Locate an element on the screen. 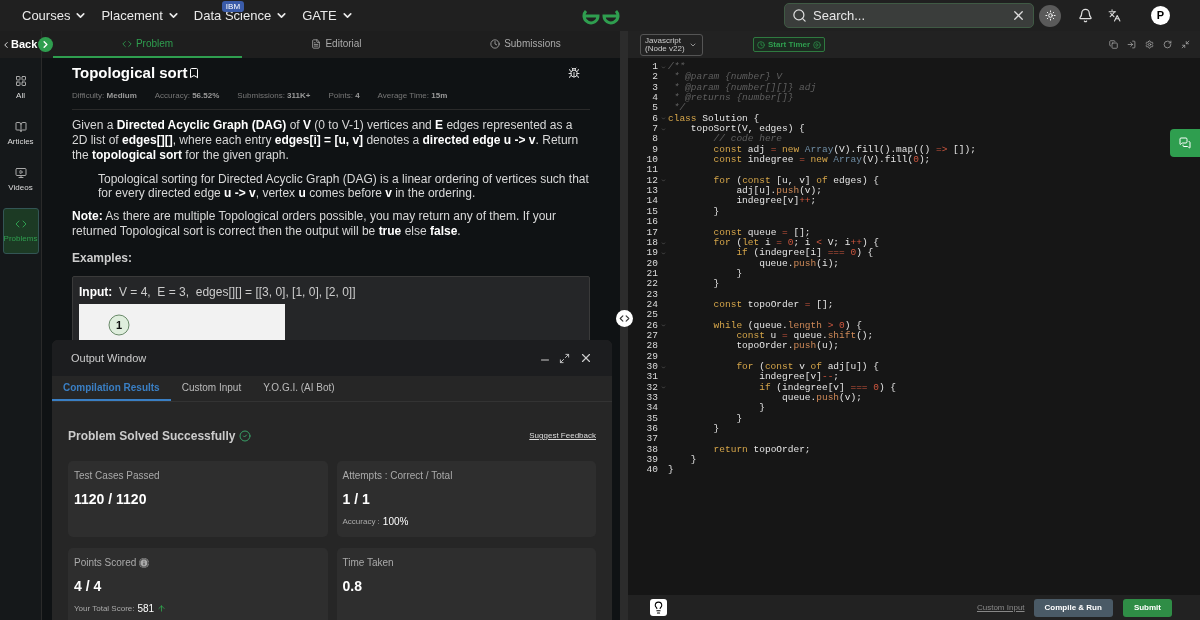 The width and height of the screenshot is (1200, 620). code-line: class Solution { is located at coordinates (714, 118).